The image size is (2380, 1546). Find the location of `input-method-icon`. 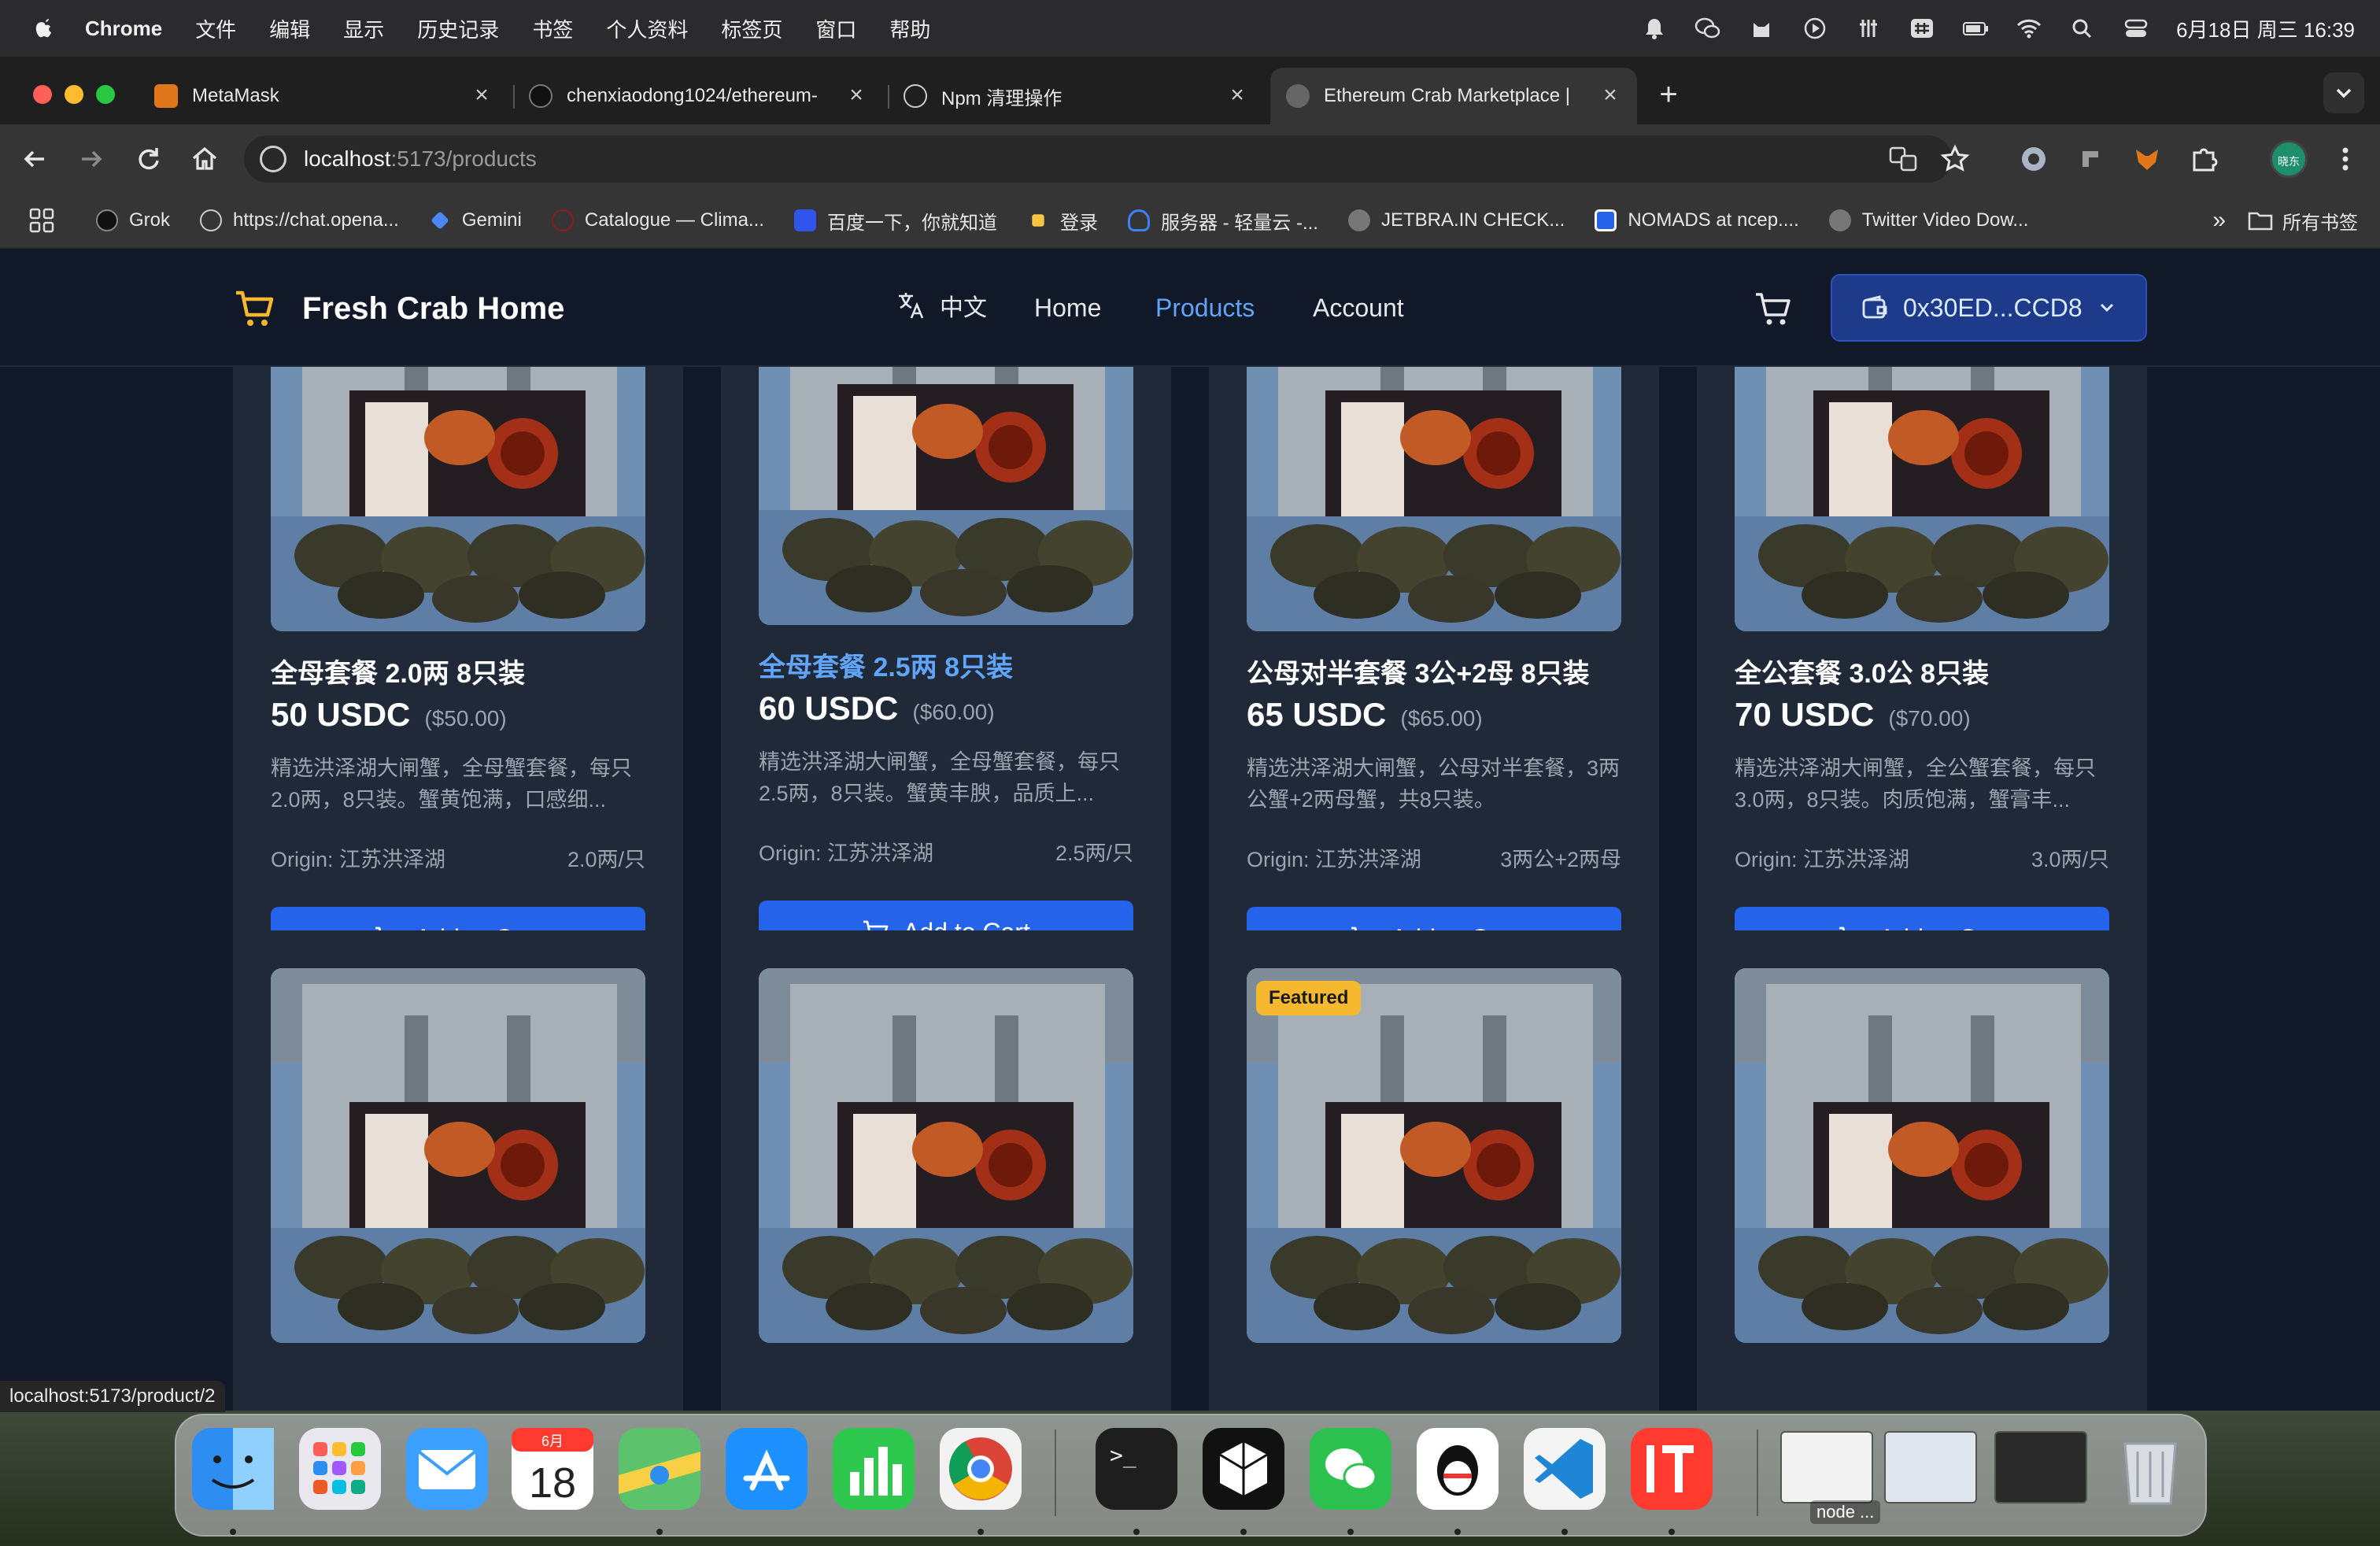

input-method-icon is located at coordinates (1922, 28).